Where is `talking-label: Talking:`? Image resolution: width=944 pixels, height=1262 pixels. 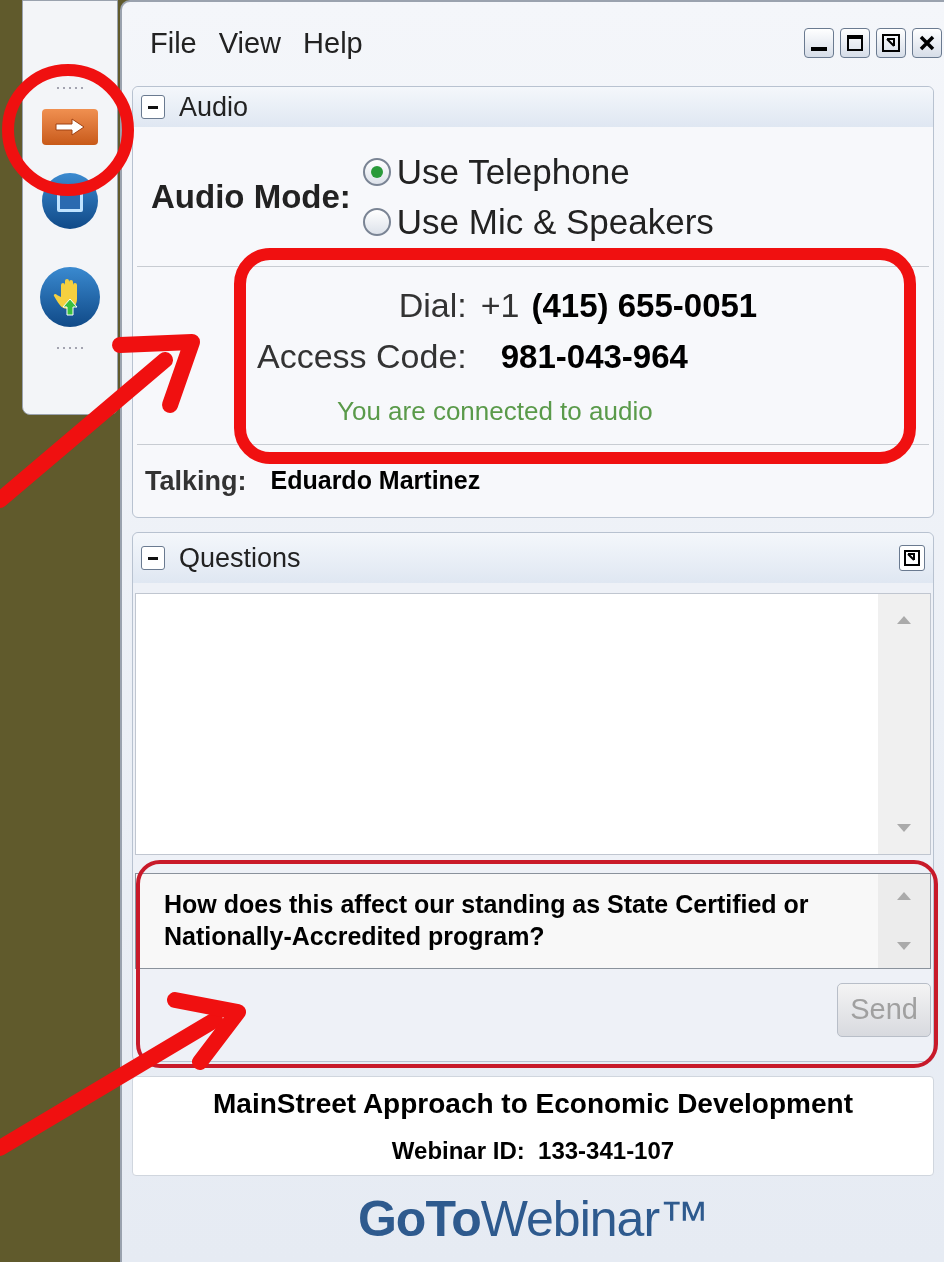 talking-label: Talking: is located at coordinates (196, 481).